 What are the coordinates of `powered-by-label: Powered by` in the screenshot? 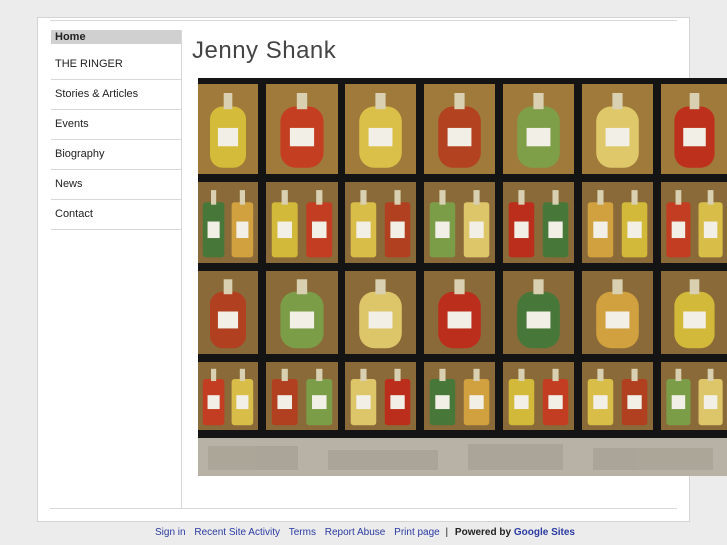 It's located at (483, 532).